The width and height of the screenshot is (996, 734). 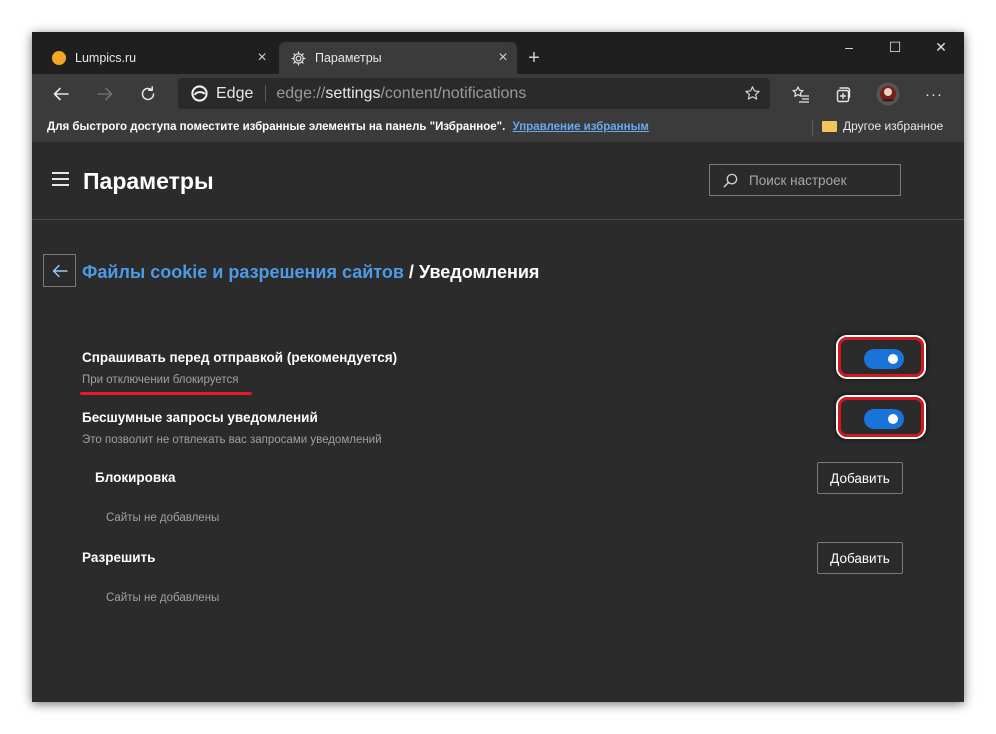 I want to click on address-separator, so click(x=266, y=93).